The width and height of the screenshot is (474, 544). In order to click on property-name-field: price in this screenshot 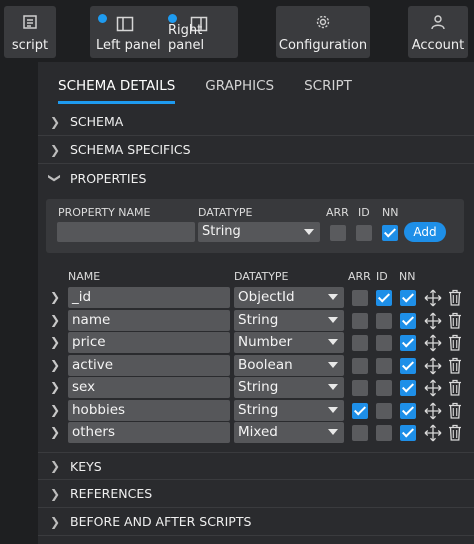, I will do `click(149, 342)`.